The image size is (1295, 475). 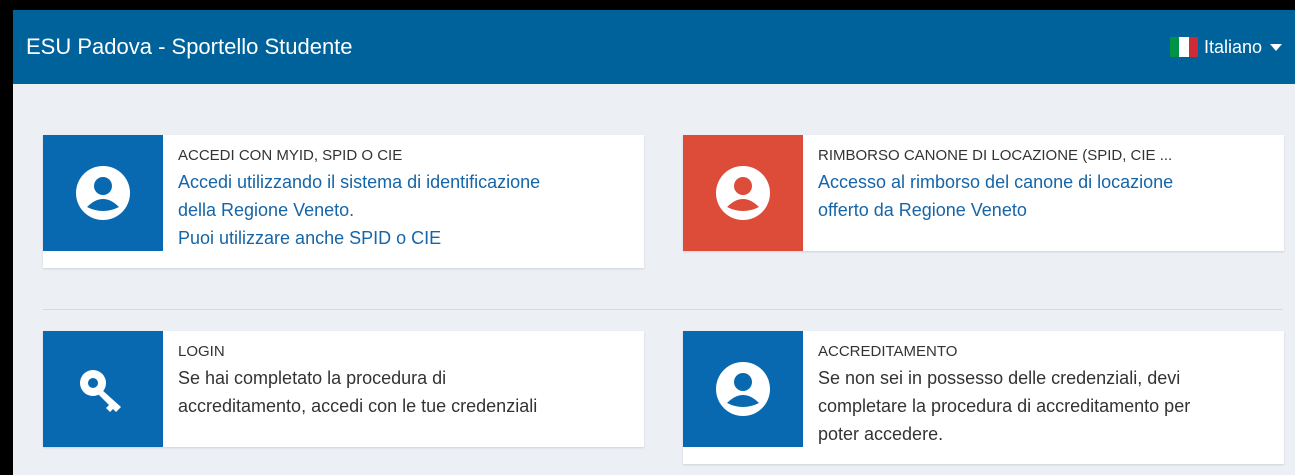 I want to click on language-selector: Italiano, so click(x=1225, y=47).